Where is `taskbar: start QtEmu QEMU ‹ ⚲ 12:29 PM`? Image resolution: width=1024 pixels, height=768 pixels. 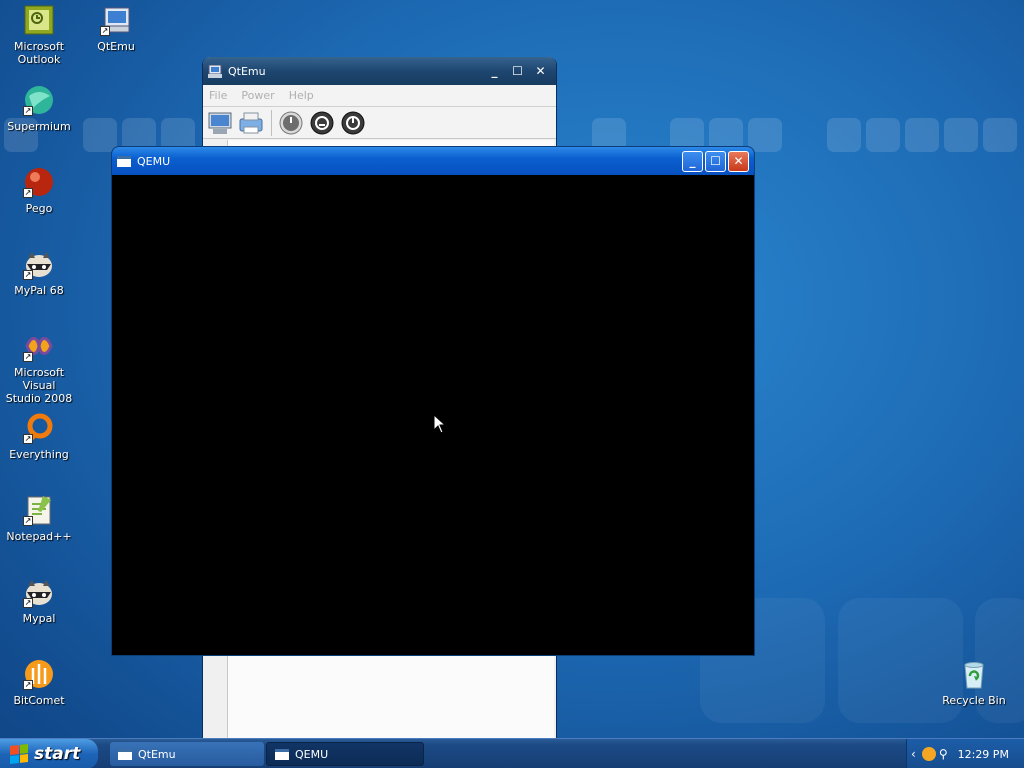
taskbar: start QtEmu QEMU ‹ ⚲ 12:29 PM is located at coordinates (512, 753).